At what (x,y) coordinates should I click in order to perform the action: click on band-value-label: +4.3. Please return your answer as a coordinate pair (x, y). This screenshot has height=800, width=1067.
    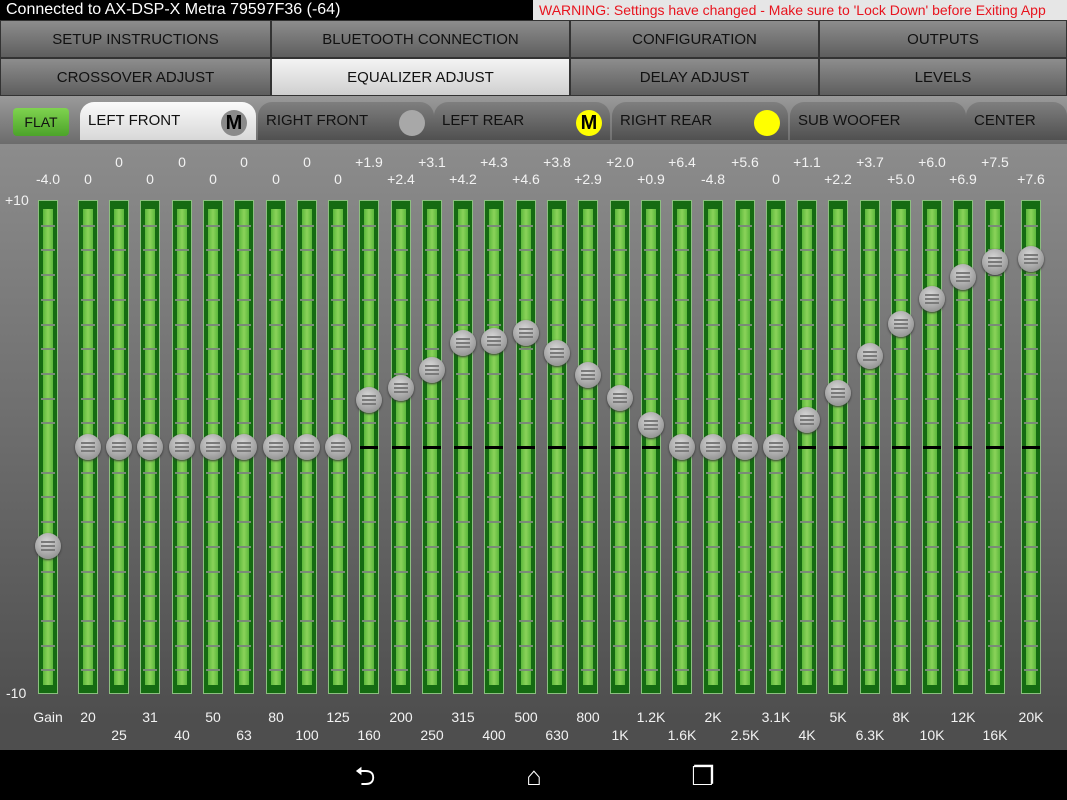
    Looking at the image, I should click on (494, 162).